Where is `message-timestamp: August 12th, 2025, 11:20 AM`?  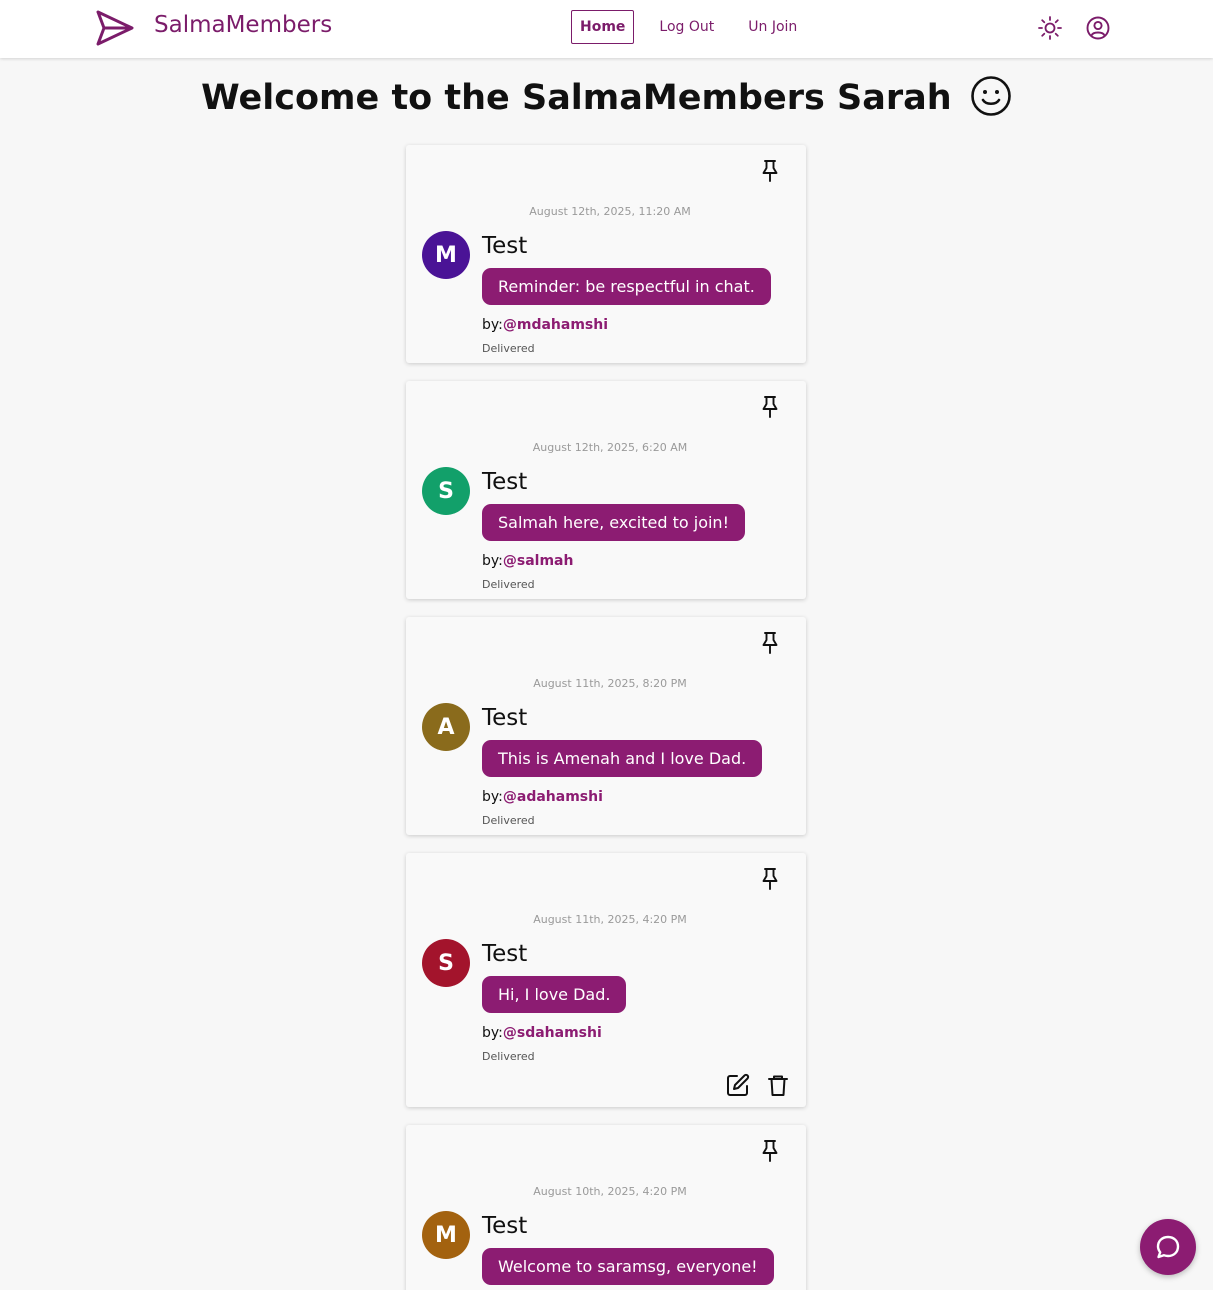 message-timestamp: August 12th, 2025, 11:20 AM is located at coordinates (610, 211).